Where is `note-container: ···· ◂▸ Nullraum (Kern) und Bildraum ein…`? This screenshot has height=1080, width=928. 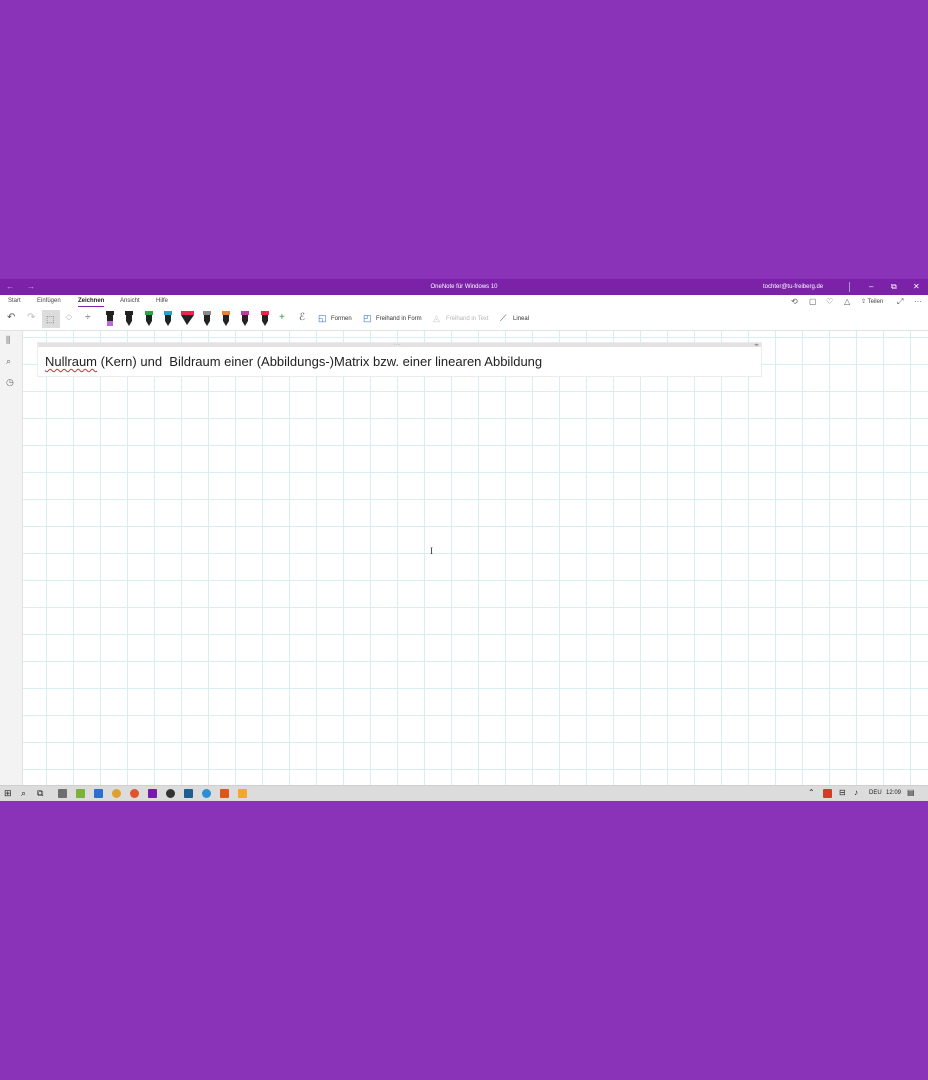 note-container: ···· ◂▸ Nullraum (Kern) und Bildraum ein… is located at coordinates (399, 359).